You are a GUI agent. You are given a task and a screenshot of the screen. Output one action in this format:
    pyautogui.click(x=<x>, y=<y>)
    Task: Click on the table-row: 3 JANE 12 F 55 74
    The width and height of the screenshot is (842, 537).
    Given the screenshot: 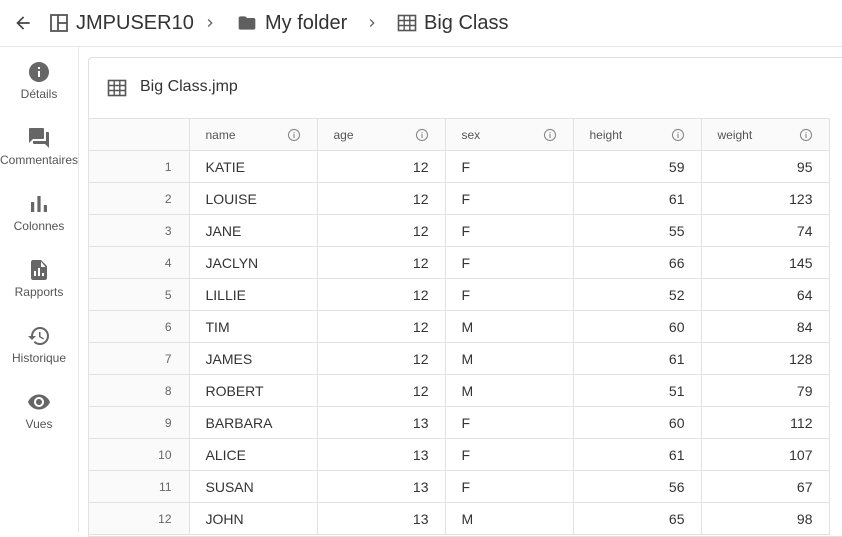 What is the action you would take?
    pyautogui.click(x=459, y=230)
    